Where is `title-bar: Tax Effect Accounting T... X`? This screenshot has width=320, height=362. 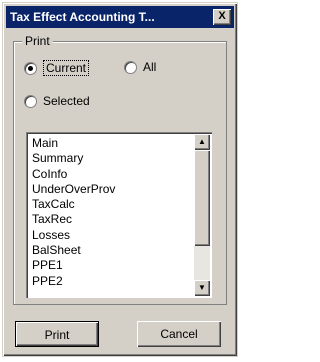
title-bar: Tax Effect Accounting T... X is located at coordinates (120, 17).